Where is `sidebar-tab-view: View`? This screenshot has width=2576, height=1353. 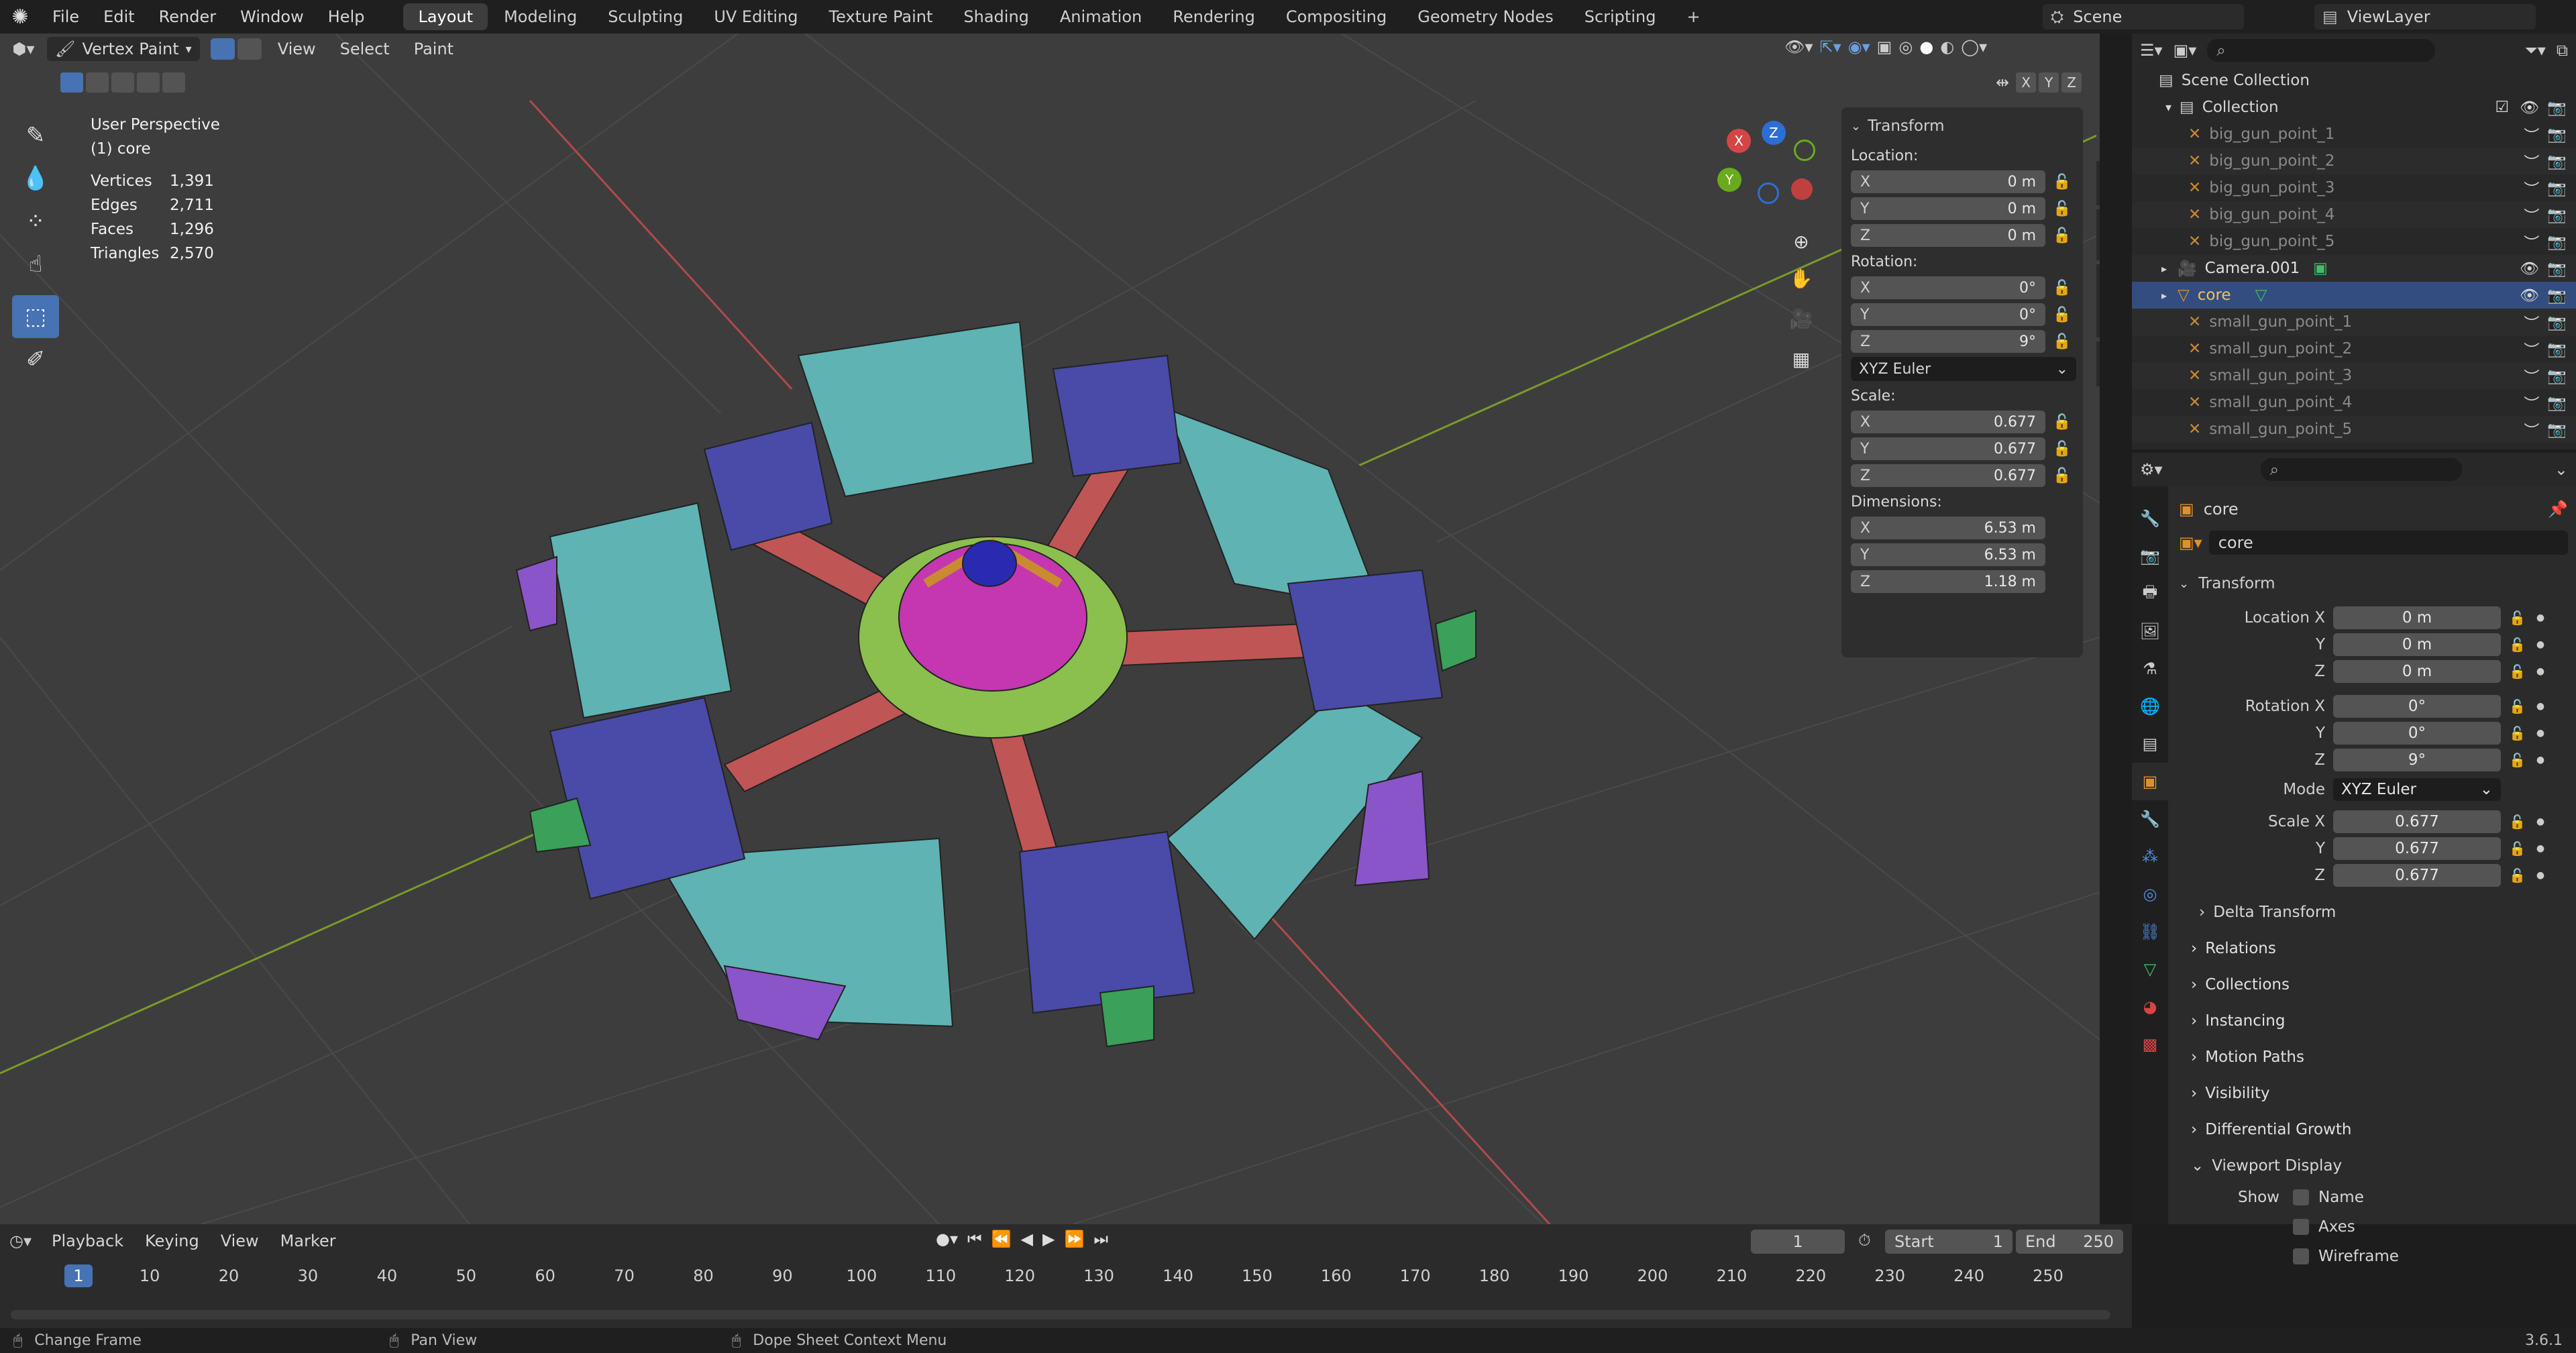 sidebar-tab-view: View is located at coordinates (2098, 234).